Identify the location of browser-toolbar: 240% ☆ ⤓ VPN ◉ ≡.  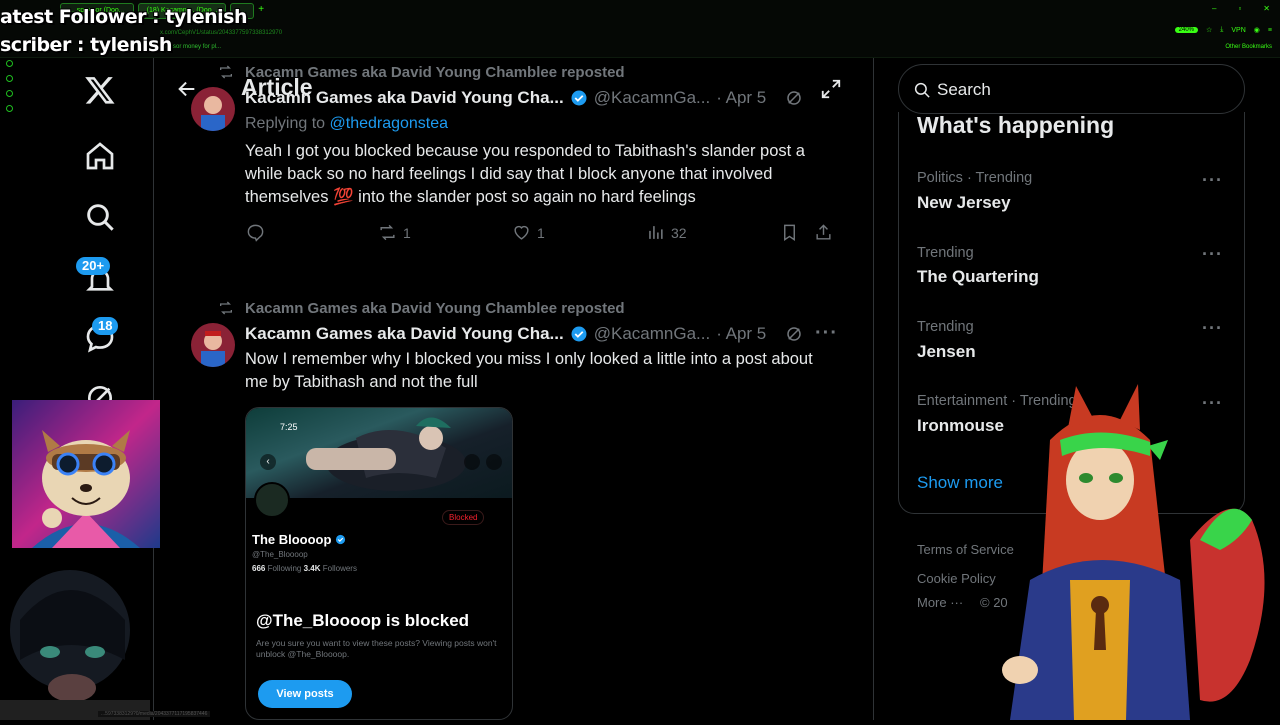
(1223, 30).